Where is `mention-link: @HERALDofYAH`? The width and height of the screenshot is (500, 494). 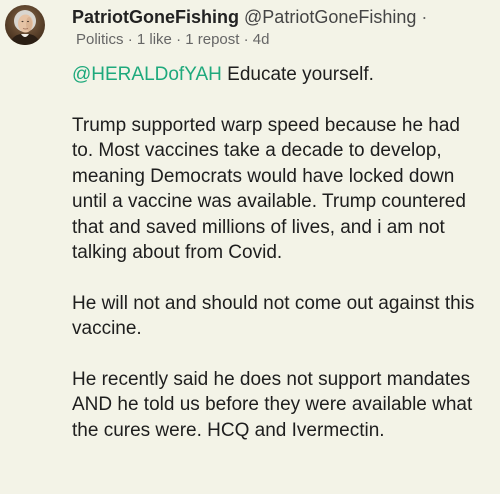
mention-link: @HERALDofYAH is located at coordinates (147, 74).